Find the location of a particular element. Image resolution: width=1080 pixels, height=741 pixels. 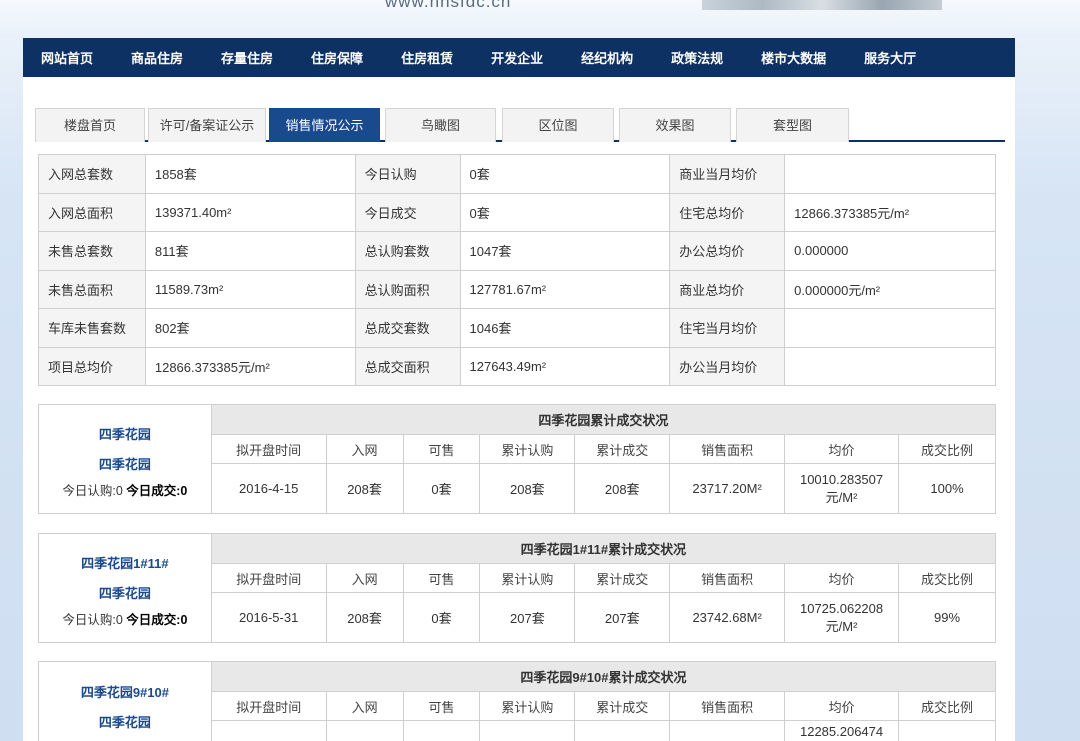

avg-price: 10010.283507 元/M² is located at coordinates (842, 488).